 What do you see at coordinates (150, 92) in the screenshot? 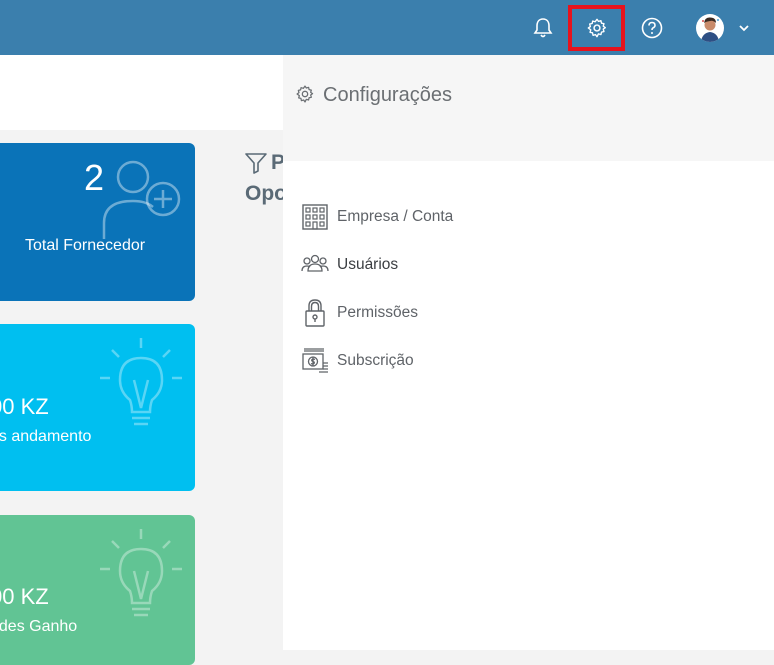
I see `page-header-area` at bounding box center [150, 92].